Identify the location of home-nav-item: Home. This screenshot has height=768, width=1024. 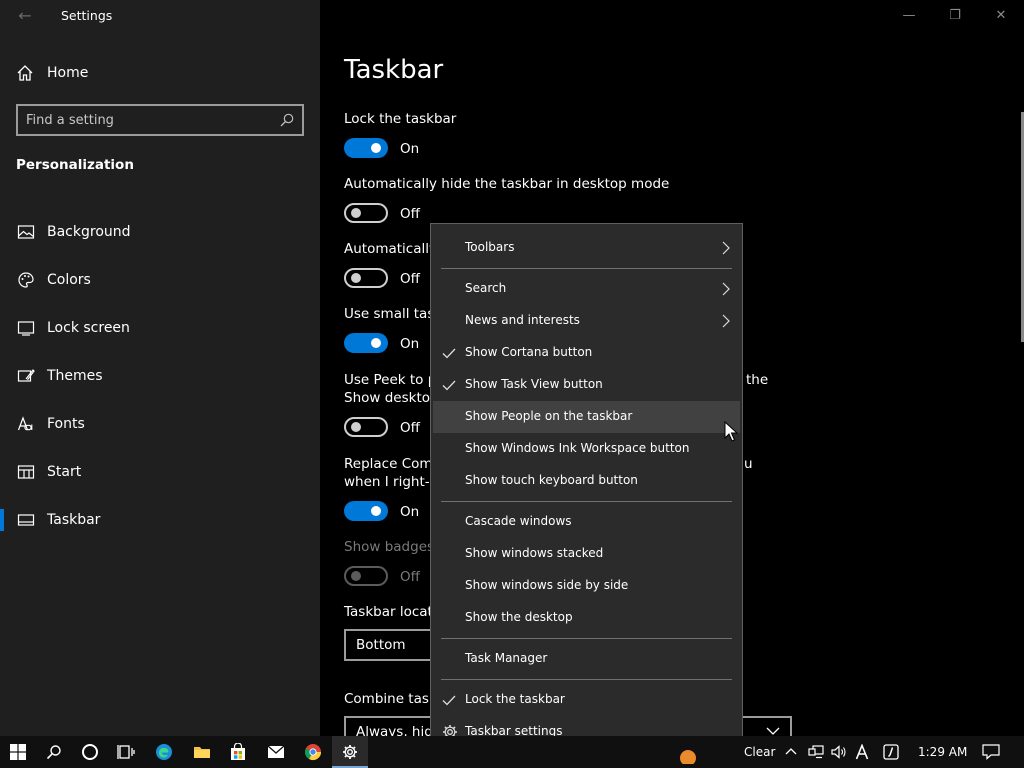
(52, 73).